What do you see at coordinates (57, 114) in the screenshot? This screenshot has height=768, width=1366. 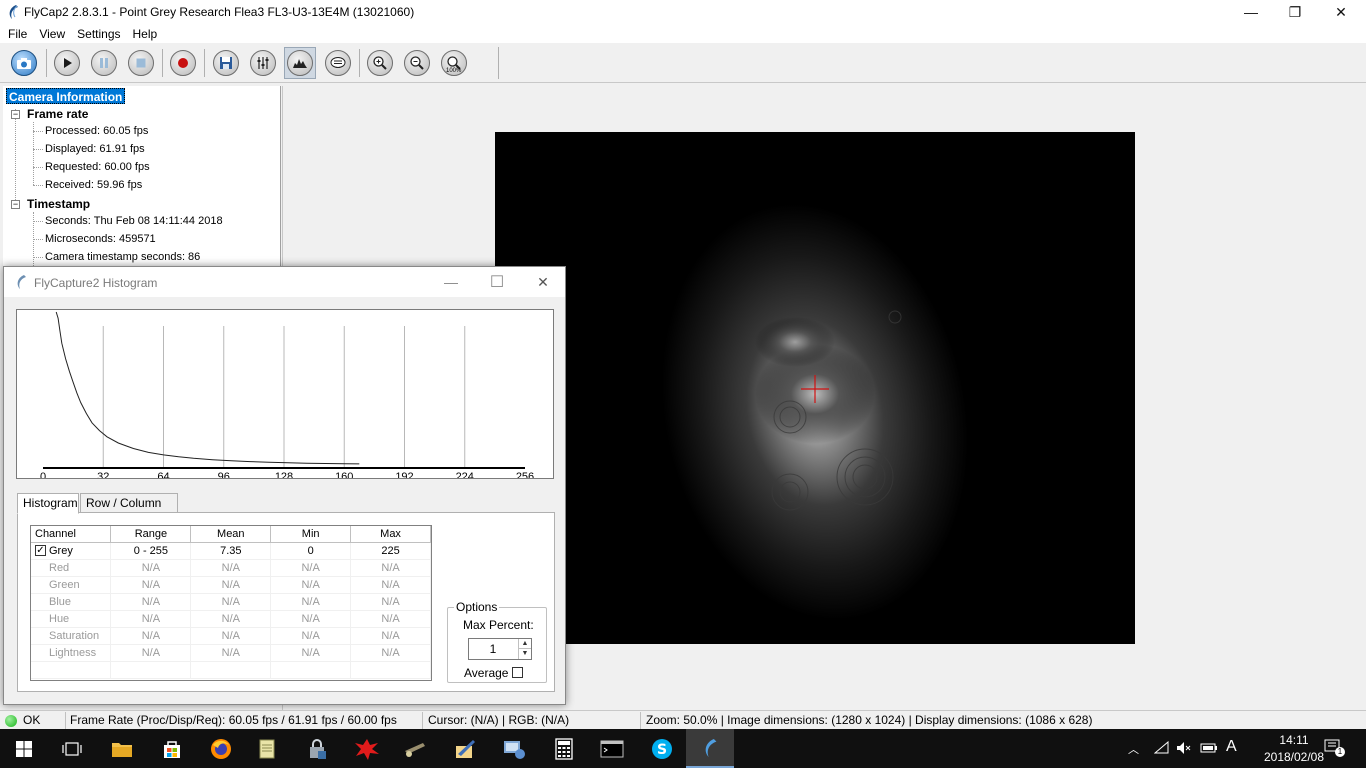 I see `tree-node-frame-rate: Frame rate` at bounding box center [57, 114].